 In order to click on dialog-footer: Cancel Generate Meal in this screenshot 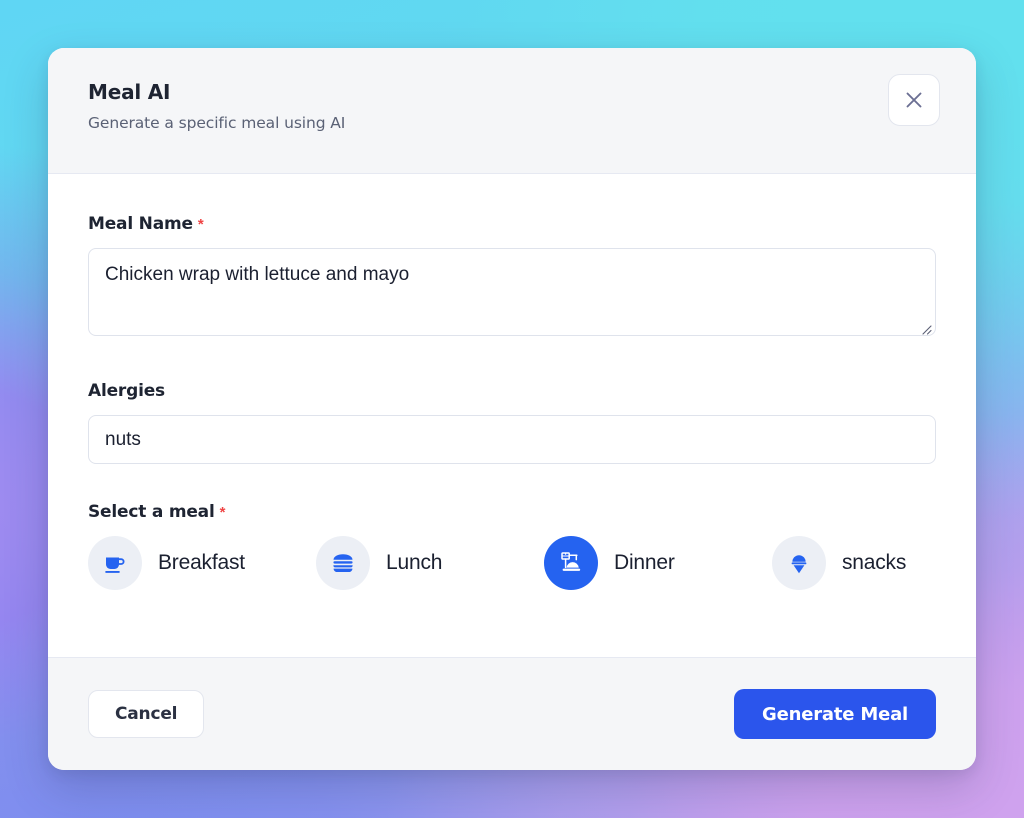, I will do `click(512, 713)`.